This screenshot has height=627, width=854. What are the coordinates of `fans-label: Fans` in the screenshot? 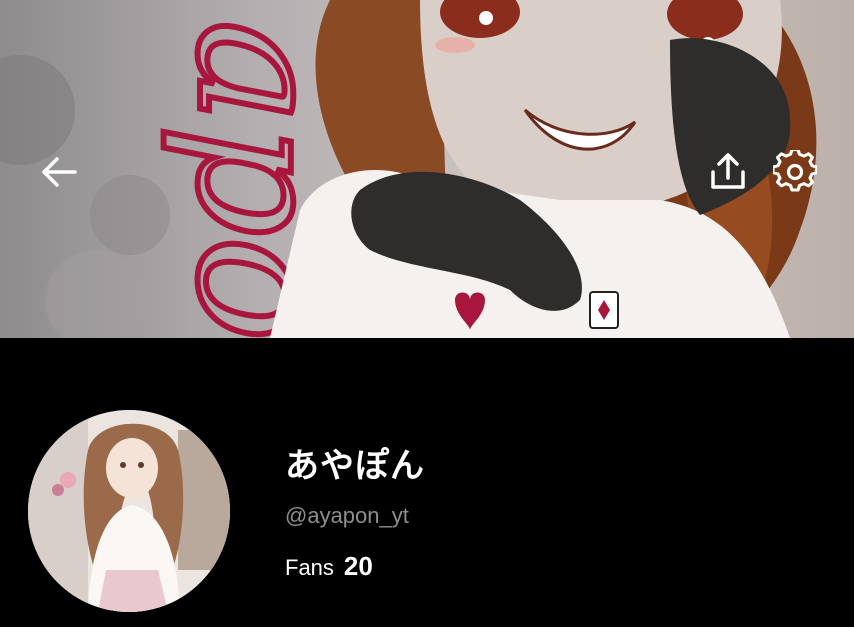 It's located at (309, 567).